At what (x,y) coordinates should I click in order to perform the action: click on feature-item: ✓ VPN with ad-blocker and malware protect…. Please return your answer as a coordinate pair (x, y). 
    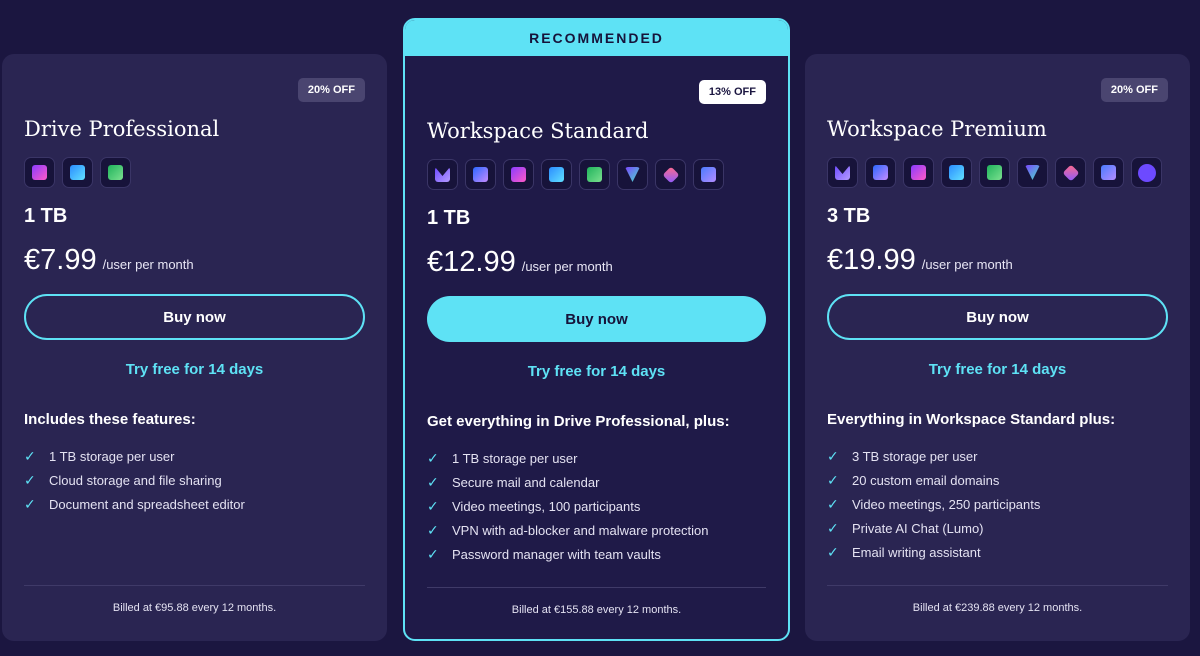
    Looking at the image, I should click on (568, 529).